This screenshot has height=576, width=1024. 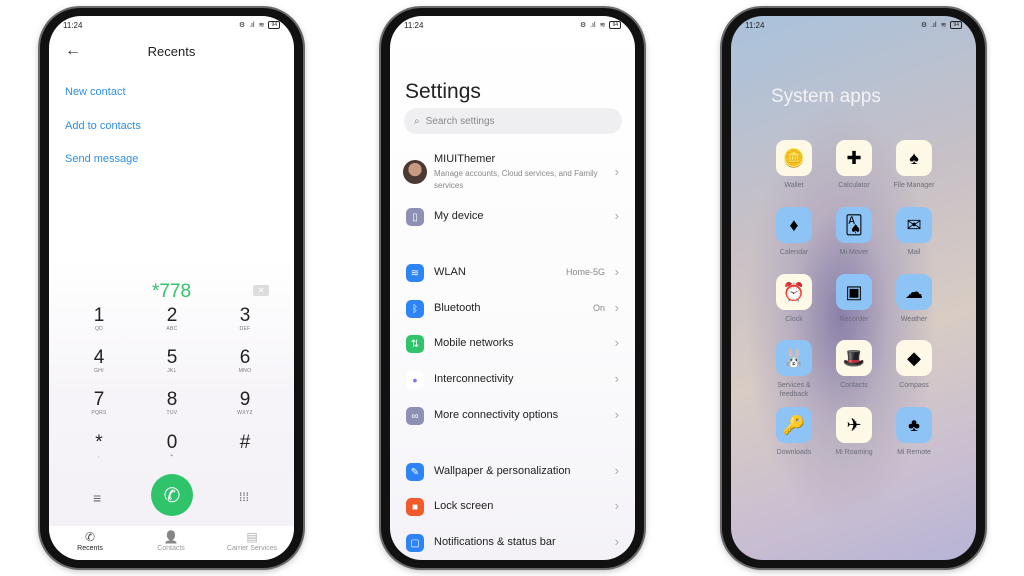 I want to click on lock-icon: ■, so click(x=415, y=507).